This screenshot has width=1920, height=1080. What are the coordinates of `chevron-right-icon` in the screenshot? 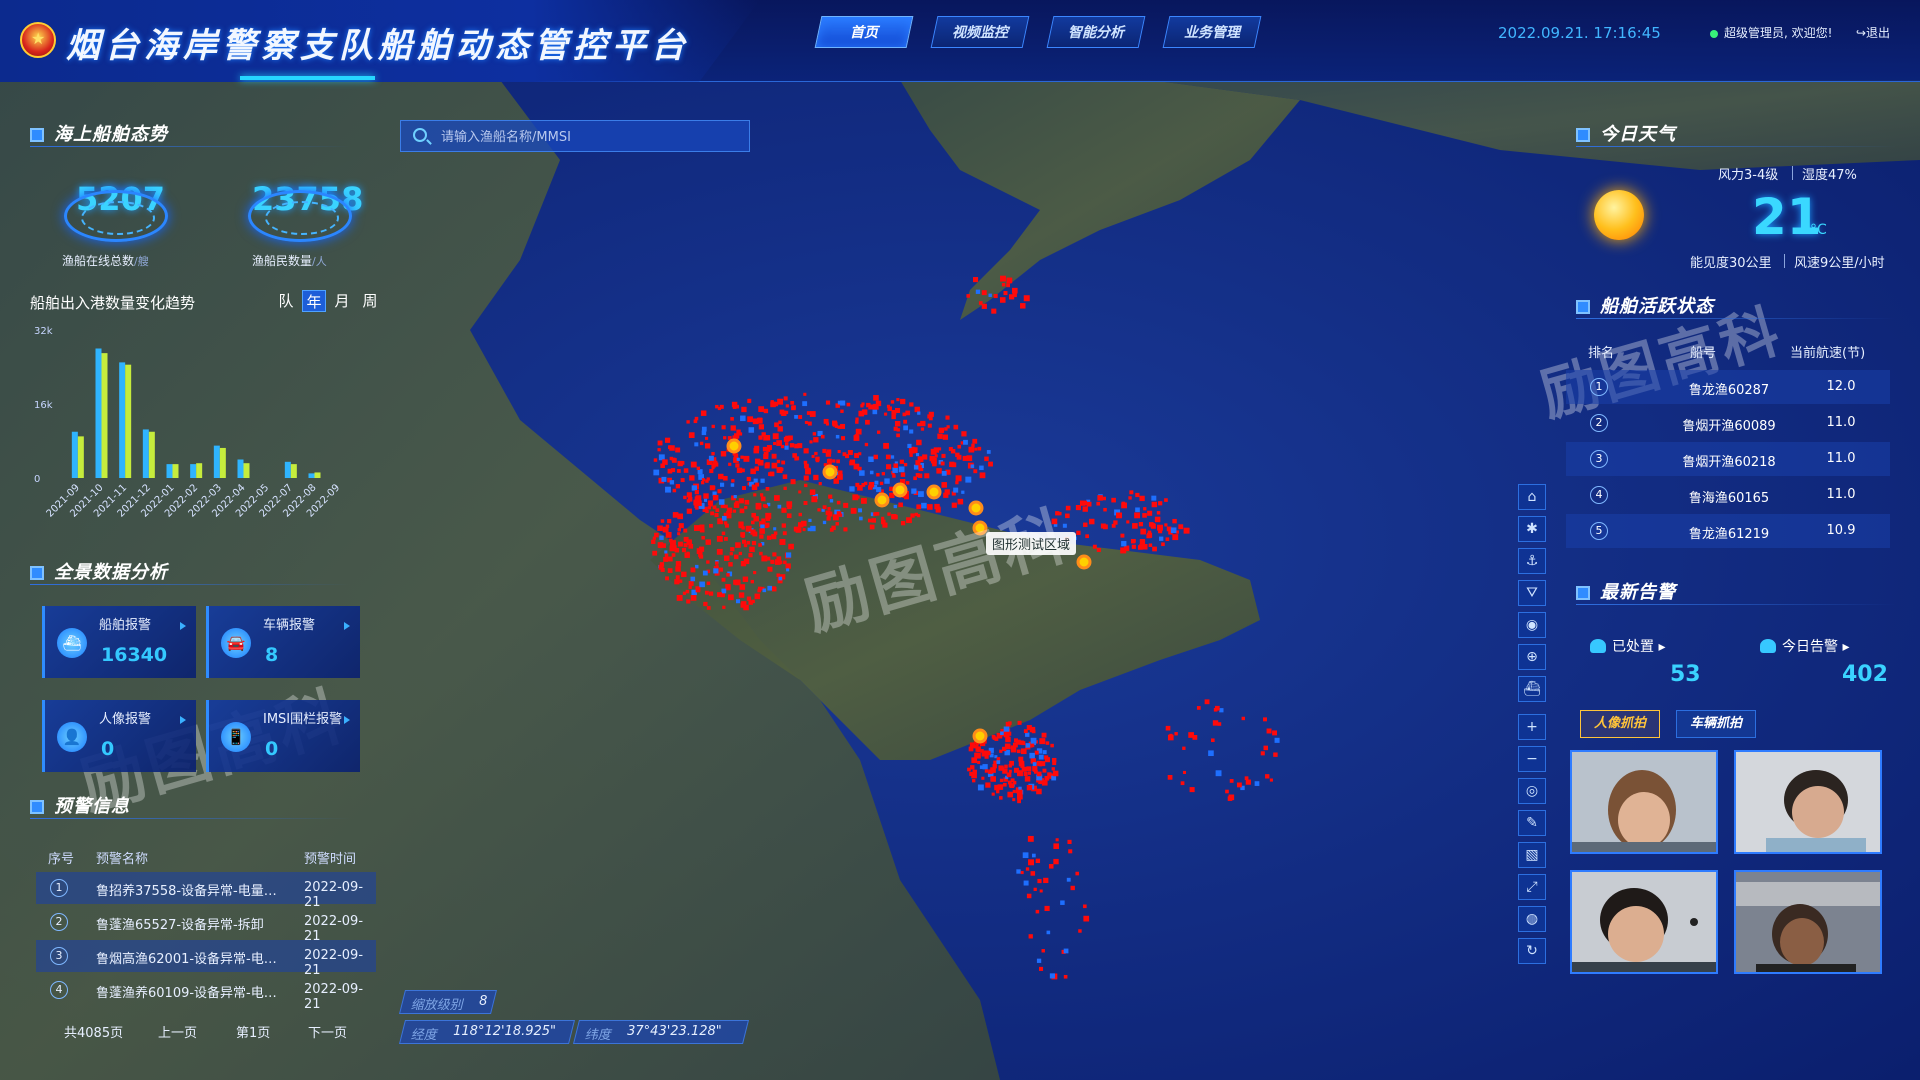 It's located at (347, 720).